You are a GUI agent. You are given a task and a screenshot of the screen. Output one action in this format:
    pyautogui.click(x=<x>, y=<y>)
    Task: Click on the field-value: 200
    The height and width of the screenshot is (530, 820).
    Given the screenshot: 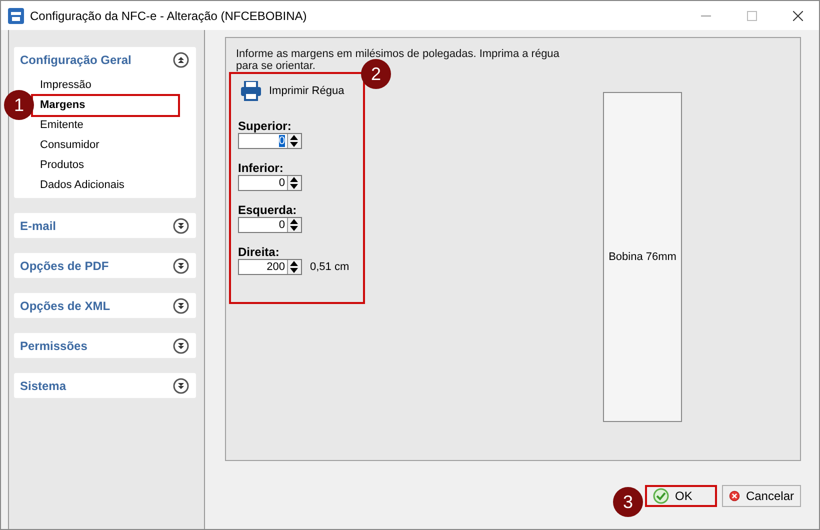 What is the action you would take?
    pyautogui.click(x=275, y=267)
    